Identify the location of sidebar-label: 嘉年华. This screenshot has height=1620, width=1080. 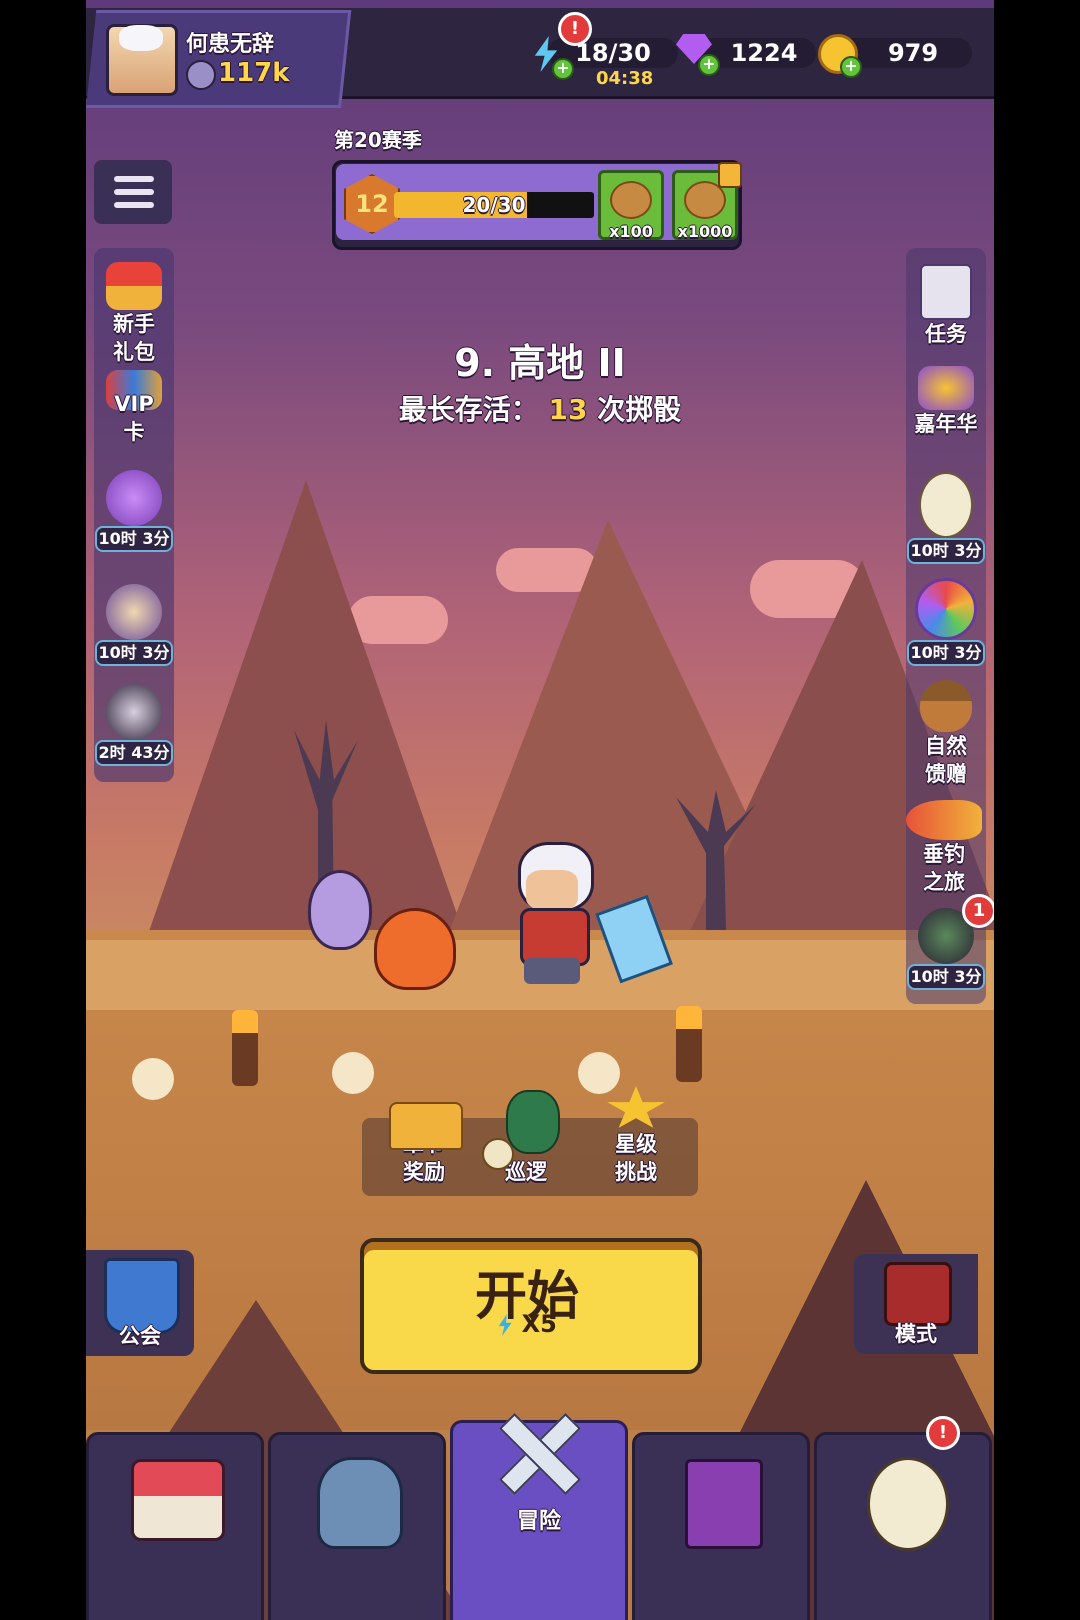
(946, 424).